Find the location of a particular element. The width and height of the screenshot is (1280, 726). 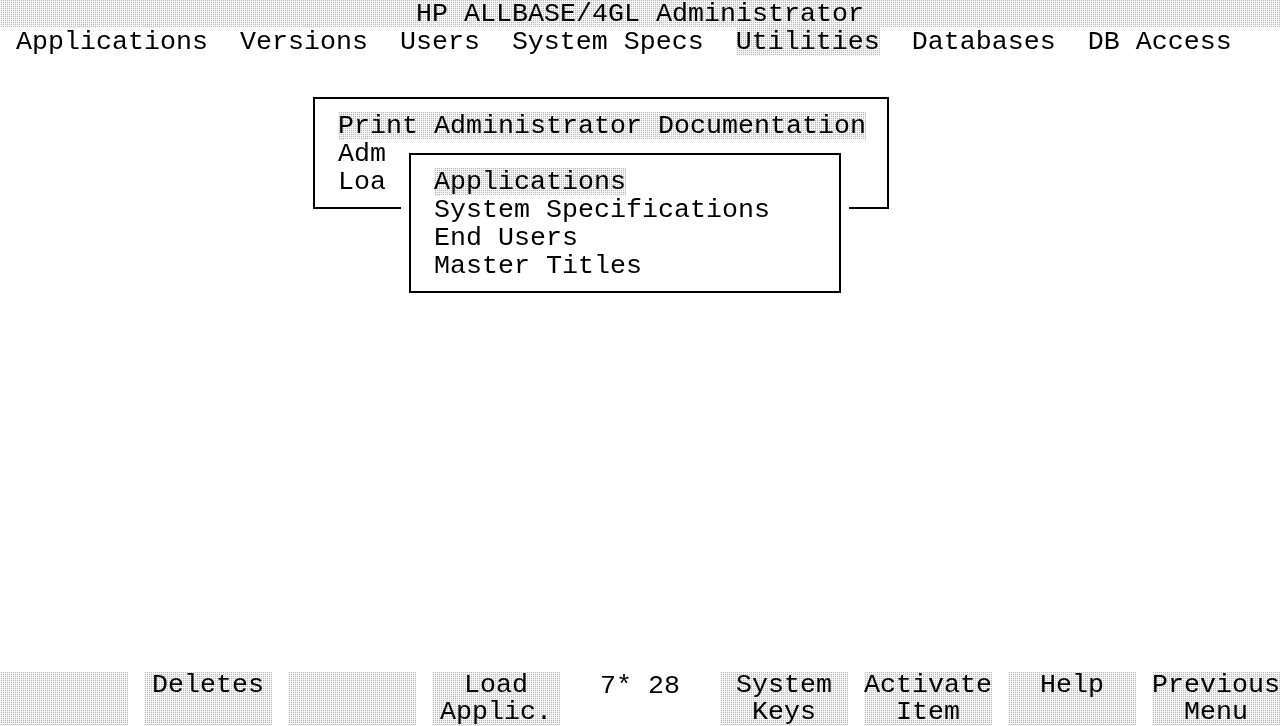

function-key: System Keys is located at coordinates (784, 699).